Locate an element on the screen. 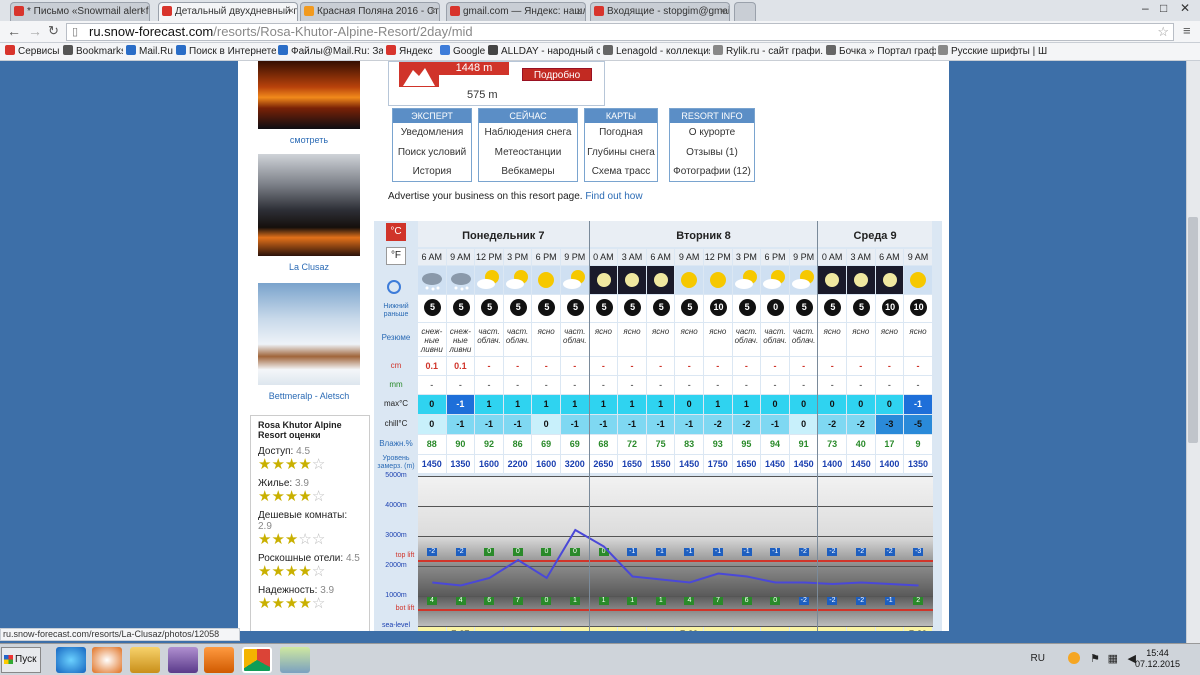 The image size is (1200, 675). maximize-icon: □ is located at coordinates (1163, 8).